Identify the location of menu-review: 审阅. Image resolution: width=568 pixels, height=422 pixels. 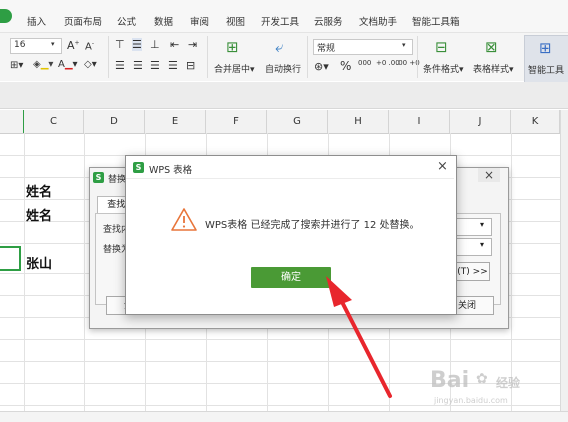
(199, 21).